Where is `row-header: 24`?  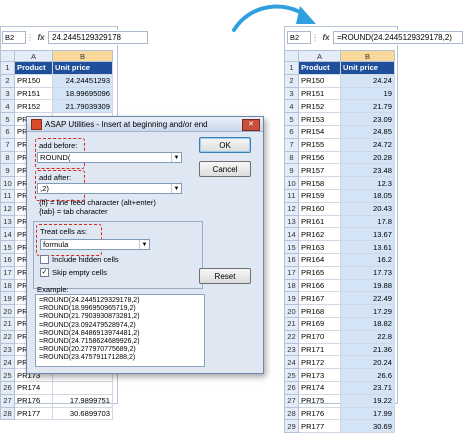
row-header: 24 is located at coordinates (291, 362).